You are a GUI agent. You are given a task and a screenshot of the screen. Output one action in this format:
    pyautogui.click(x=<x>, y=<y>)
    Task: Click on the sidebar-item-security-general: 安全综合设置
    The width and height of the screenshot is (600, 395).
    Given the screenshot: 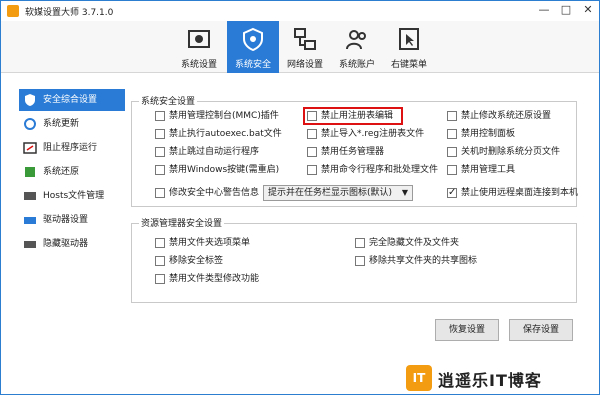 What is the action you would take?
    pyautogui.click(x=72, y=100)
    